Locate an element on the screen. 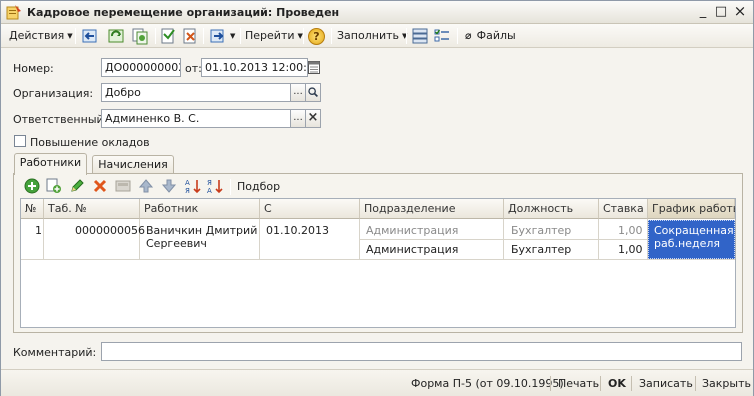 This screenshot has width=754, height=396. organization-field: Добро is located at coordinates (196, 92).